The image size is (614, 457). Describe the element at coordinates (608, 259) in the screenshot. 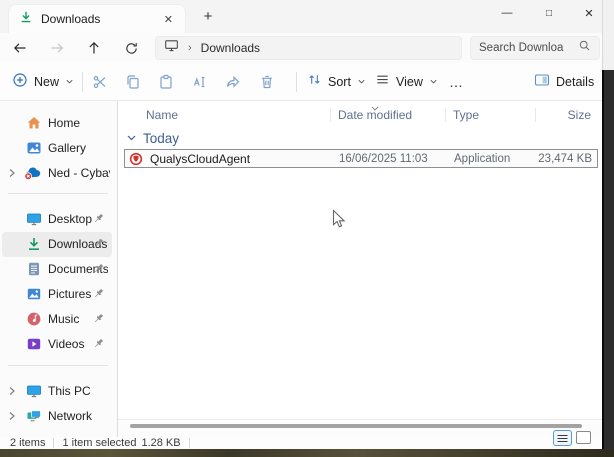

I see `background-window-behind` at that location.